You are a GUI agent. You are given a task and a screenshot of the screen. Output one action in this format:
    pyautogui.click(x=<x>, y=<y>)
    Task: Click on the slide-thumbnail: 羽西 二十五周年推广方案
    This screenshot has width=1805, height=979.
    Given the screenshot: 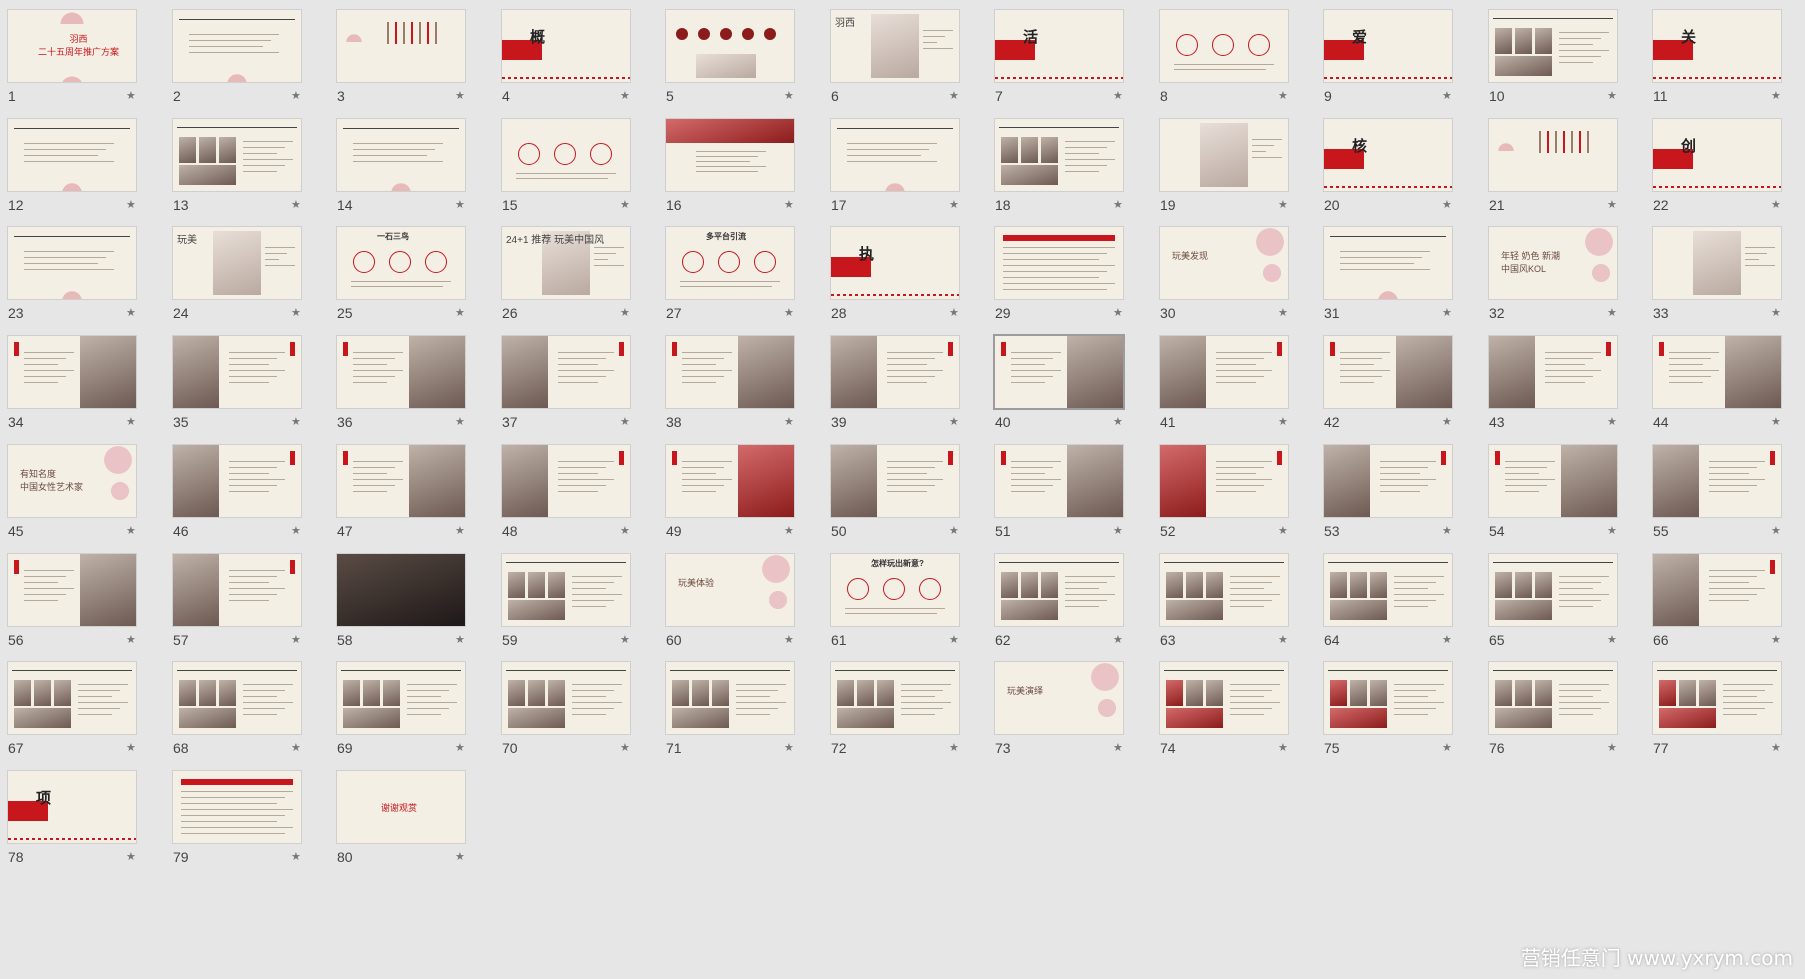 What is the action you would take?
    pyautogui.click(x=72, y=46)
    